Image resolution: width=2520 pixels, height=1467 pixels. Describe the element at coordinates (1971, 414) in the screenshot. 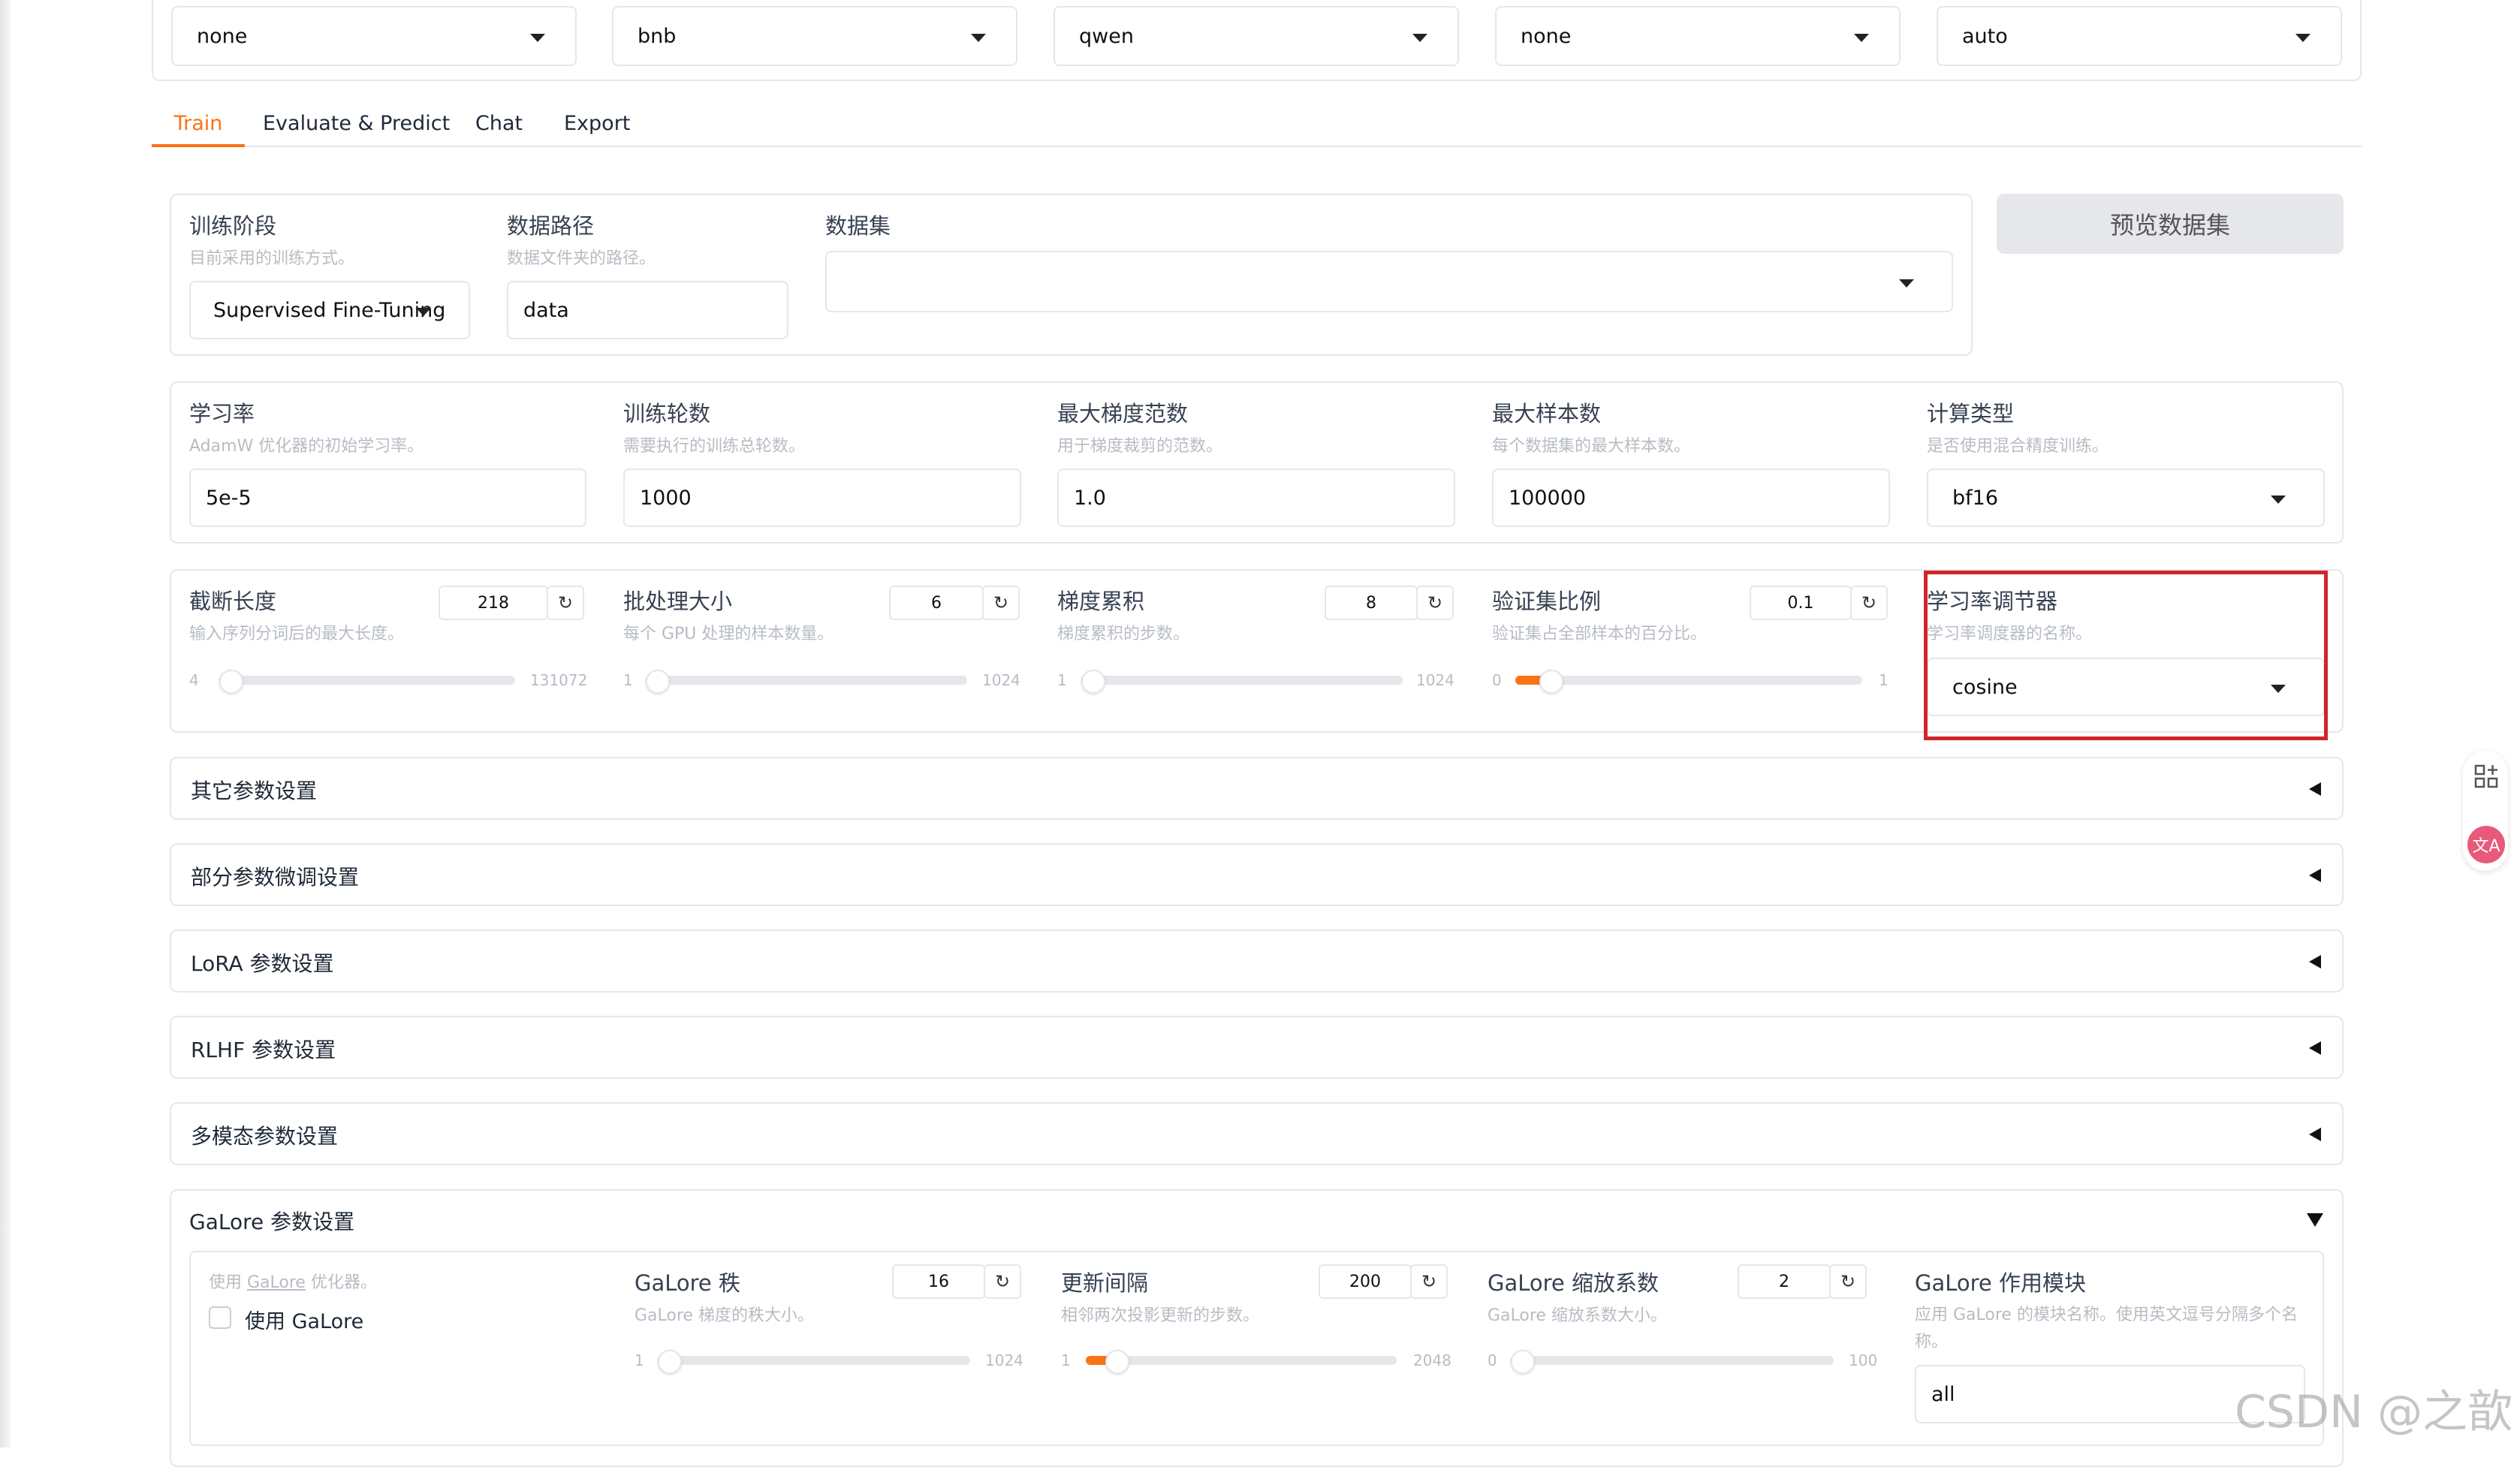

I see `compute-type-label: 计算类型` at that location.